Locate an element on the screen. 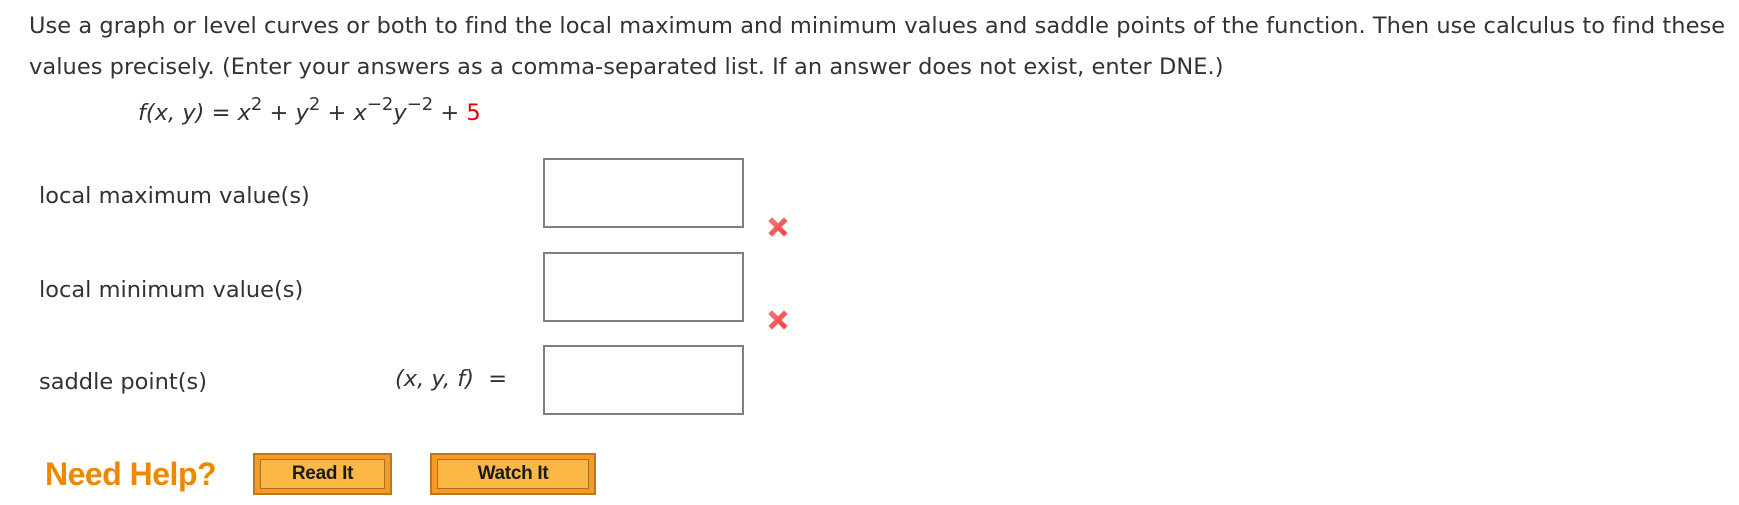 Image resolution: width=1739 pixels, height=505 pixels. saddle-point-tuple-label: (x, y, f) = is located at coordinates (451, 379).